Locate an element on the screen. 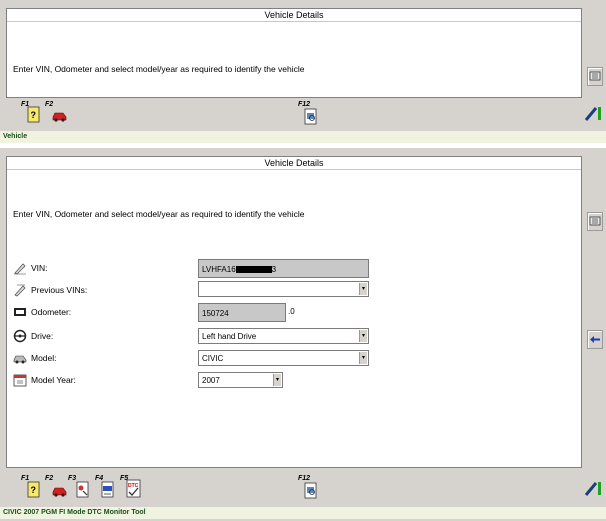  steering-wheel-icon is located at coordinates (20, 336).